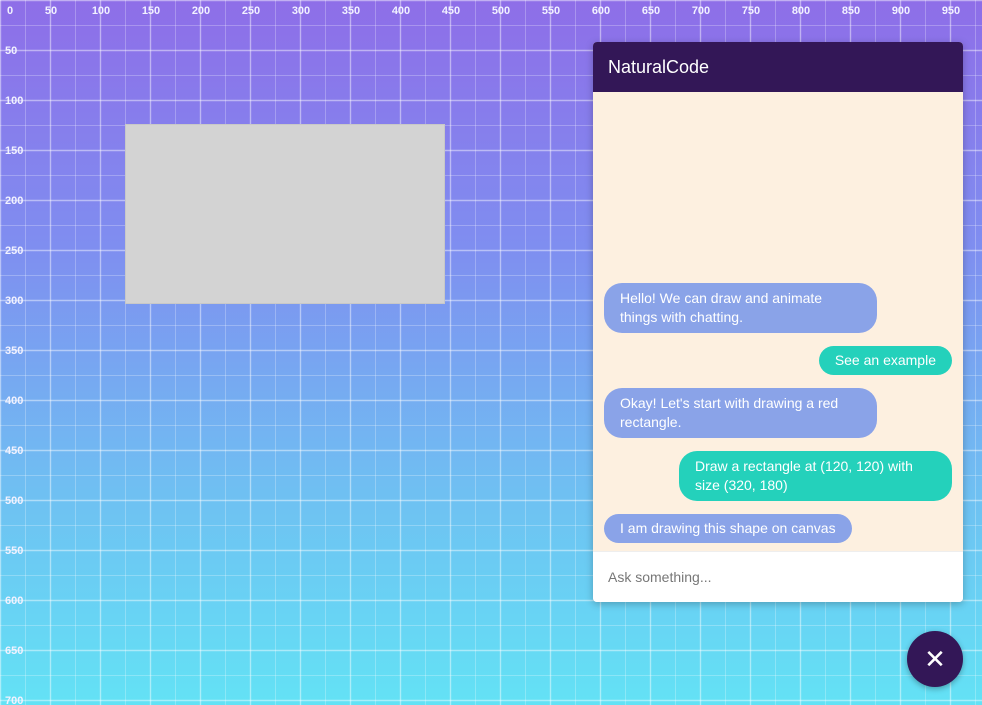 The image size is (982, 705). What do you see at coordinates (851, 11) in the screenshot?
I see `x-axis-tick-label: 850` at bounding box center [851, 11].